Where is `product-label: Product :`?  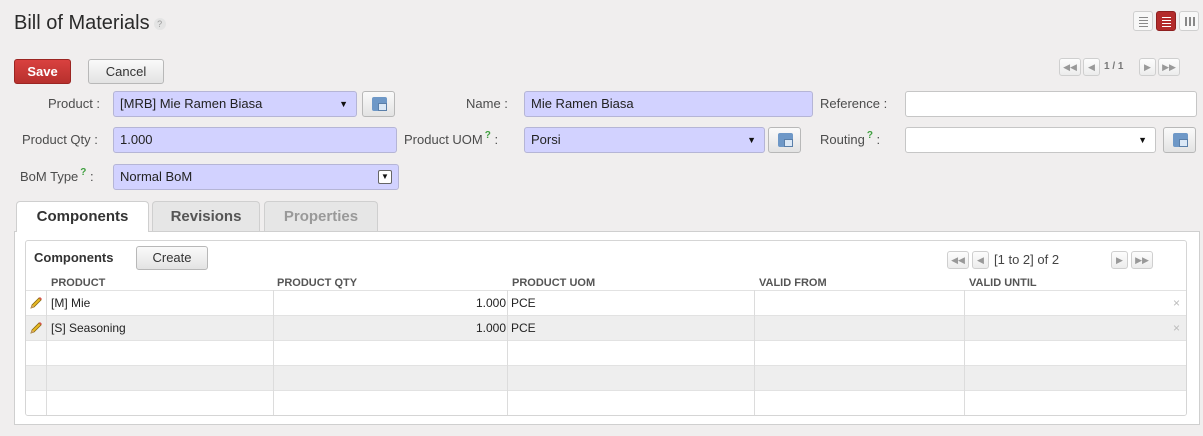 product-label: Product : is located at coordinates (74, 103).